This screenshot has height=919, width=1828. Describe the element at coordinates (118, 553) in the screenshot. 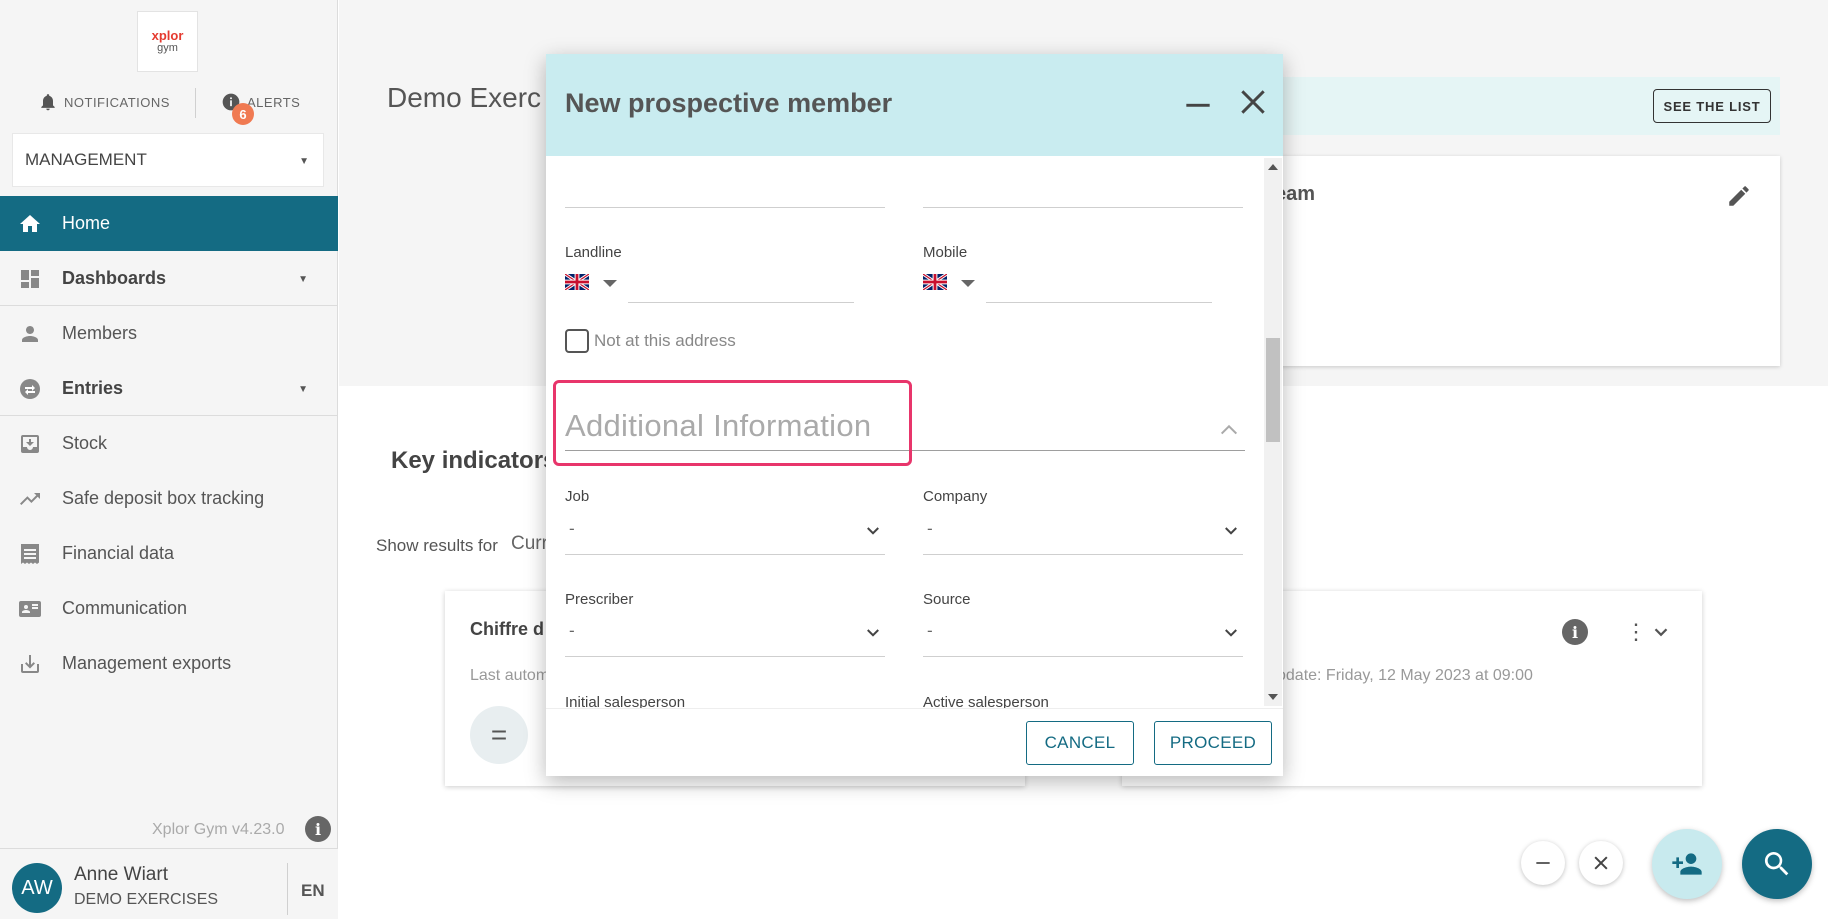

I see `sidebar-item-label: Financial data` at that location.